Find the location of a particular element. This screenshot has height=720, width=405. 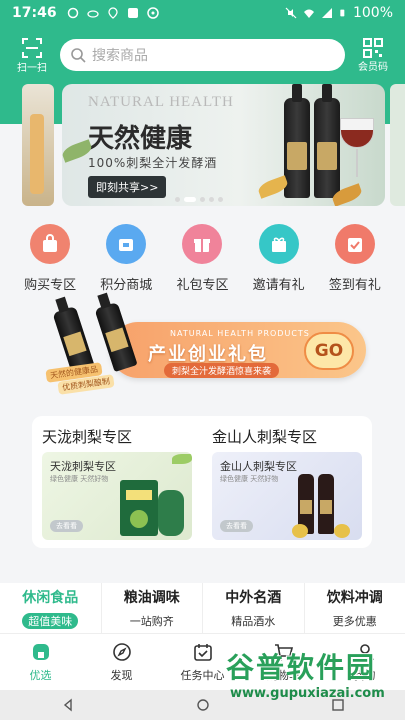

notification-box-icon is located at coordinates (132, 13).